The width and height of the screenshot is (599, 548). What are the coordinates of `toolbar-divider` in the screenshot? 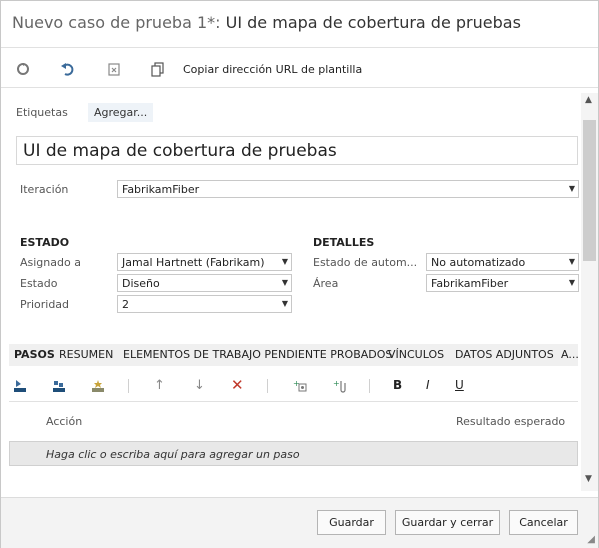 It's located at (299, 87).